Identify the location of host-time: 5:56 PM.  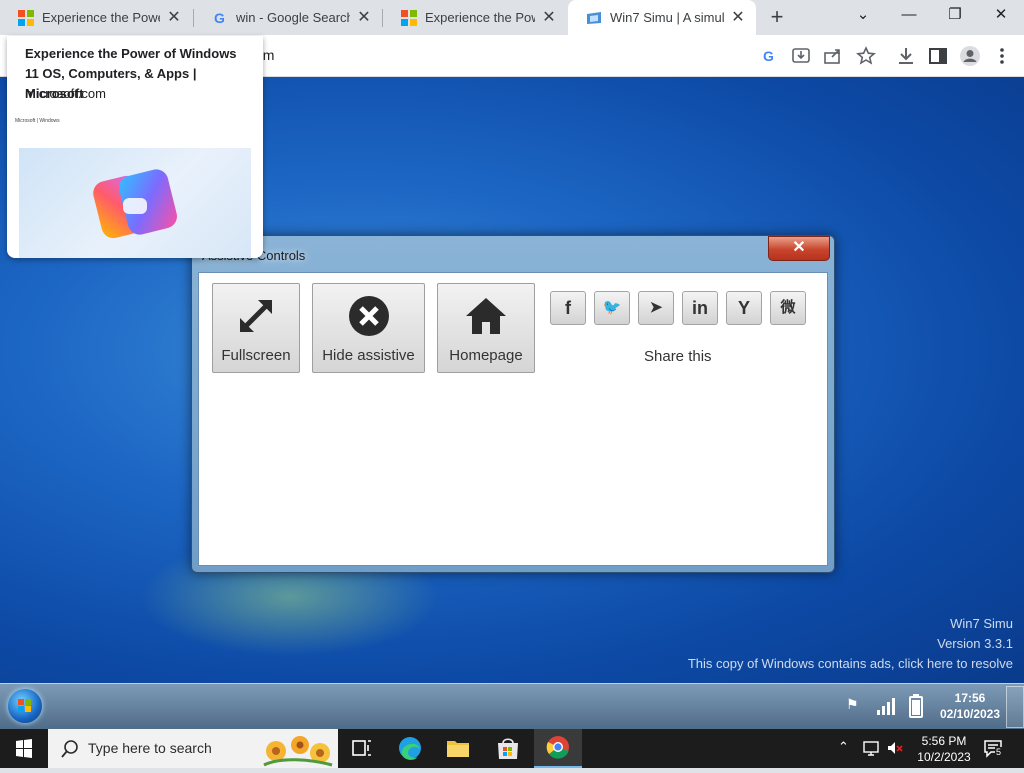
(944, 741).